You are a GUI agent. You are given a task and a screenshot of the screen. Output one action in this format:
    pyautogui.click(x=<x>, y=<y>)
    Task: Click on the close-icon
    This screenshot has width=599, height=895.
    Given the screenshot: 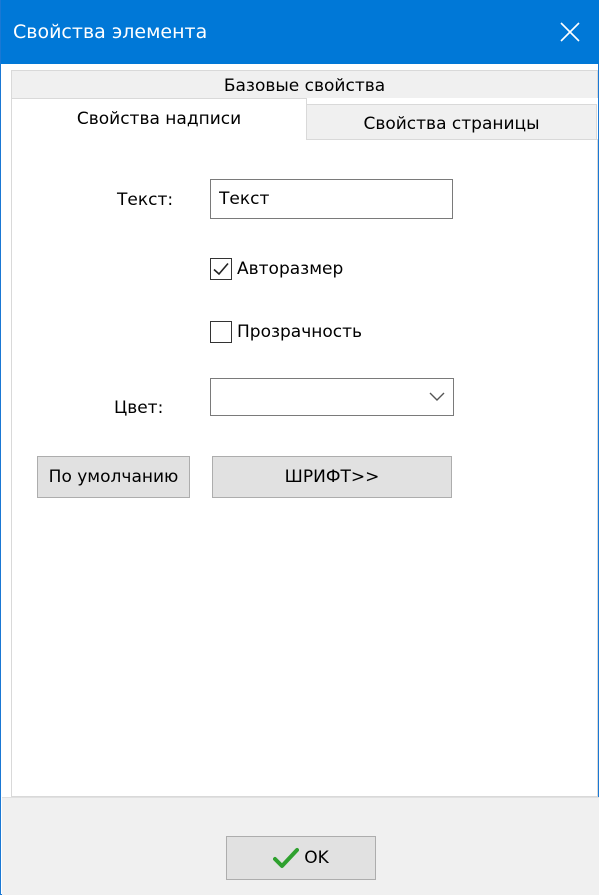 What is the action you would take?
    pyautogui.click(x=570, y=32)
    